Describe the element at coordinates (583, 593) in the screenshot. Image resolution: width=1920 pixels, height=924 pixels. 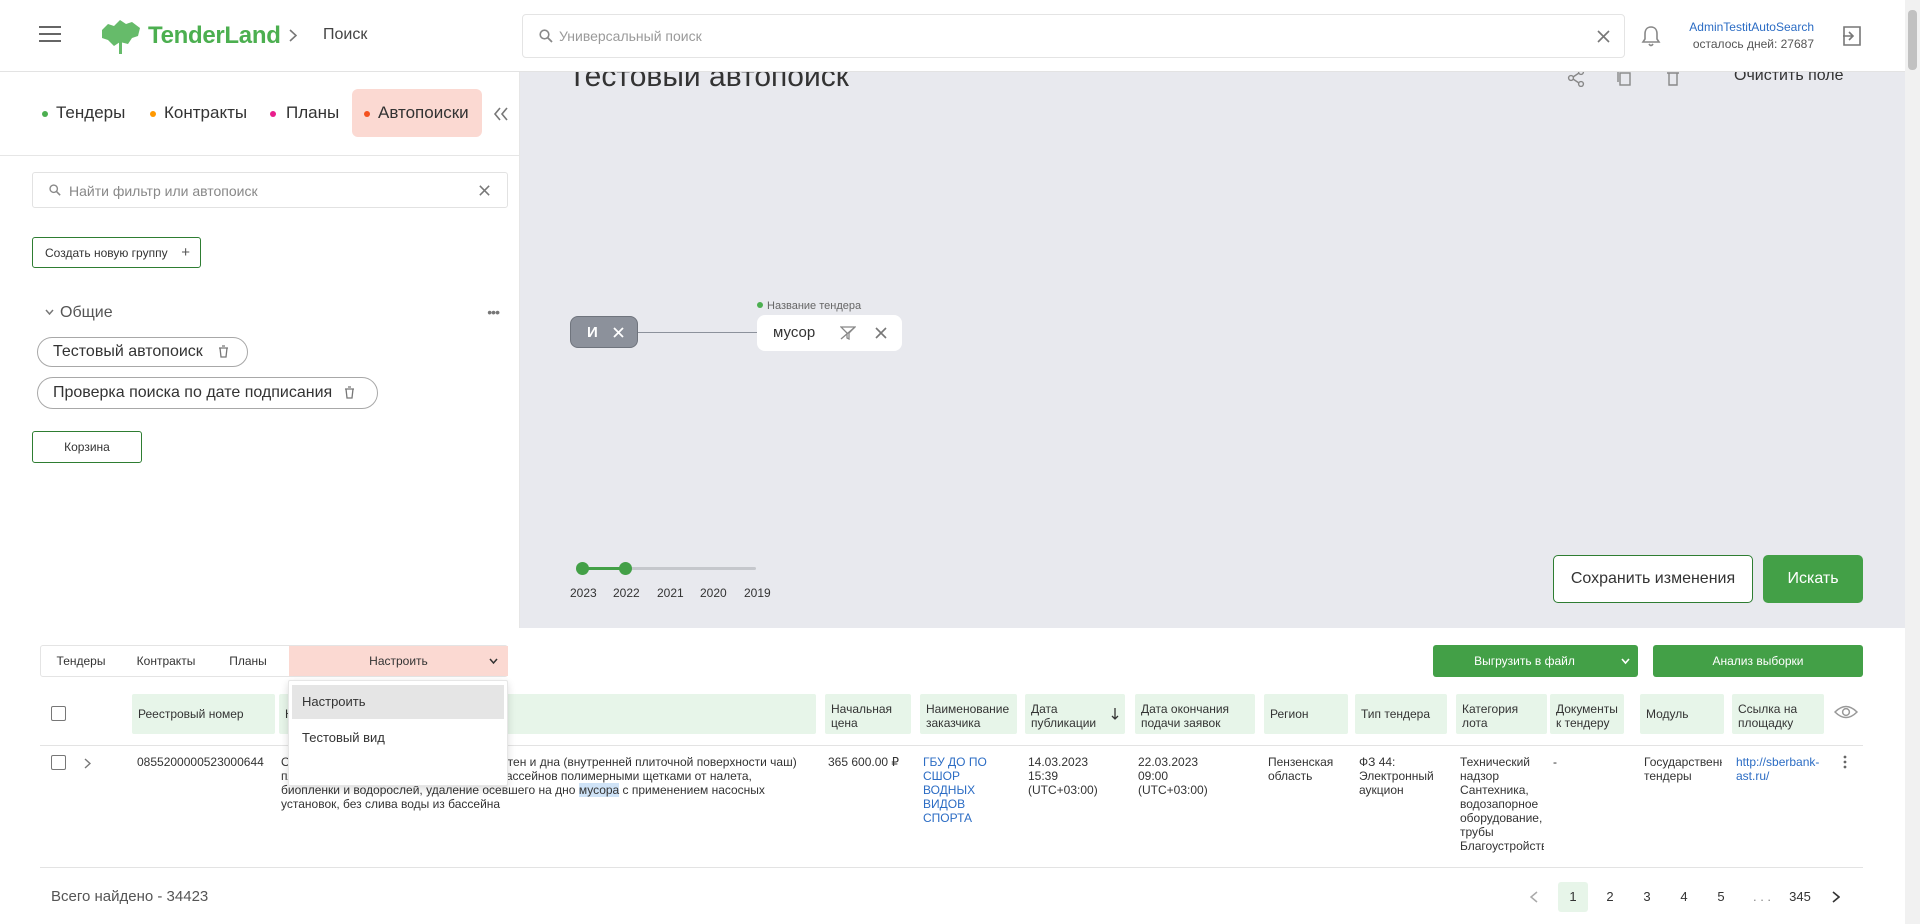
I see `year-label: 2023` at that location.